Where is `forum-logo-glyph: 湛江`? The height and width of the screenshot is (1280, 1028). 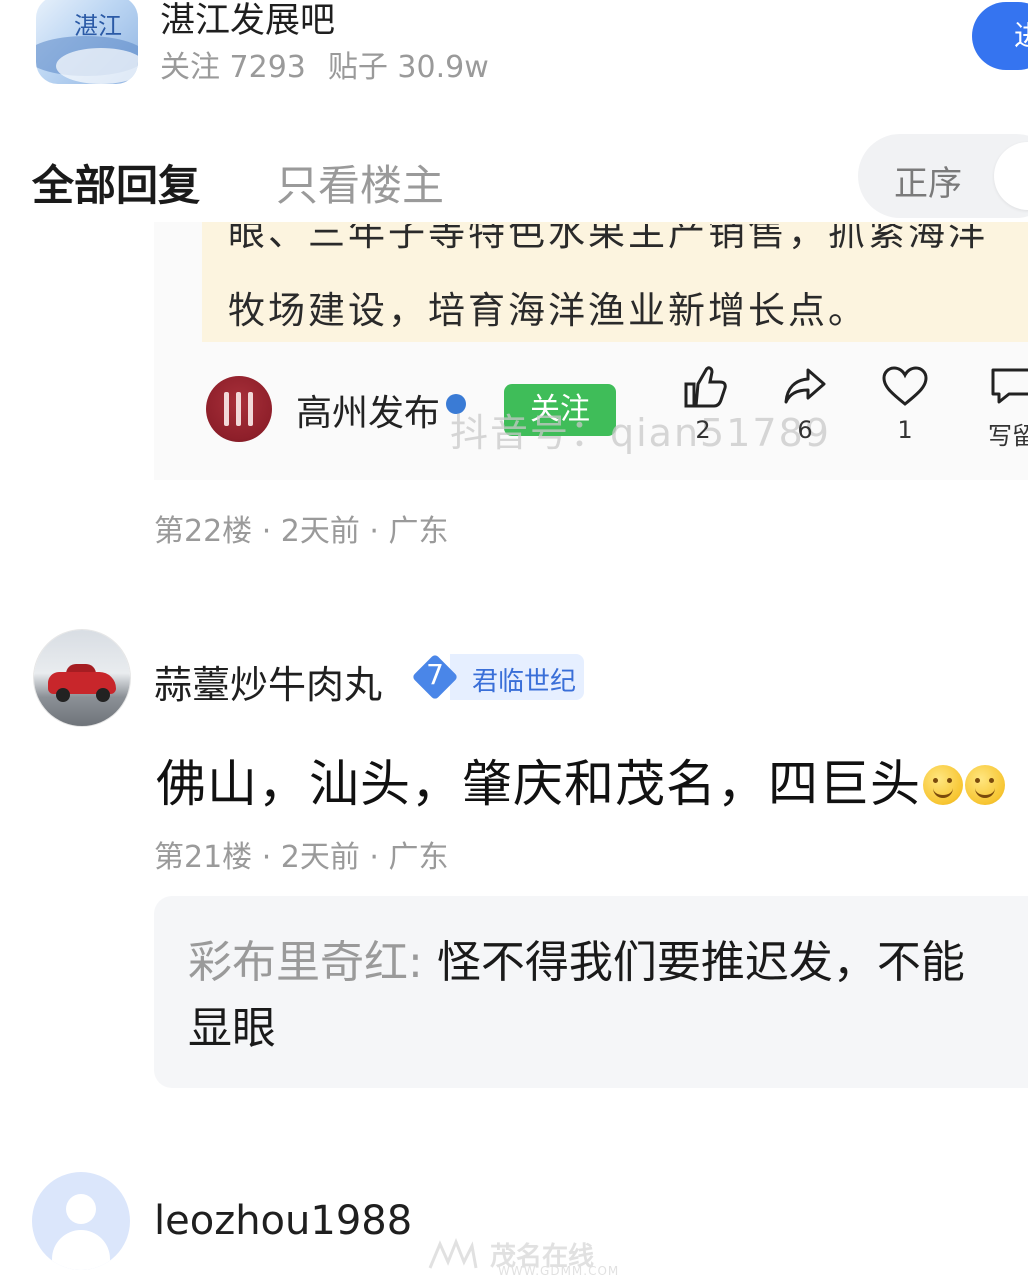 forum-logo-glyph: 湛江 is located at coordinates (98, 26).